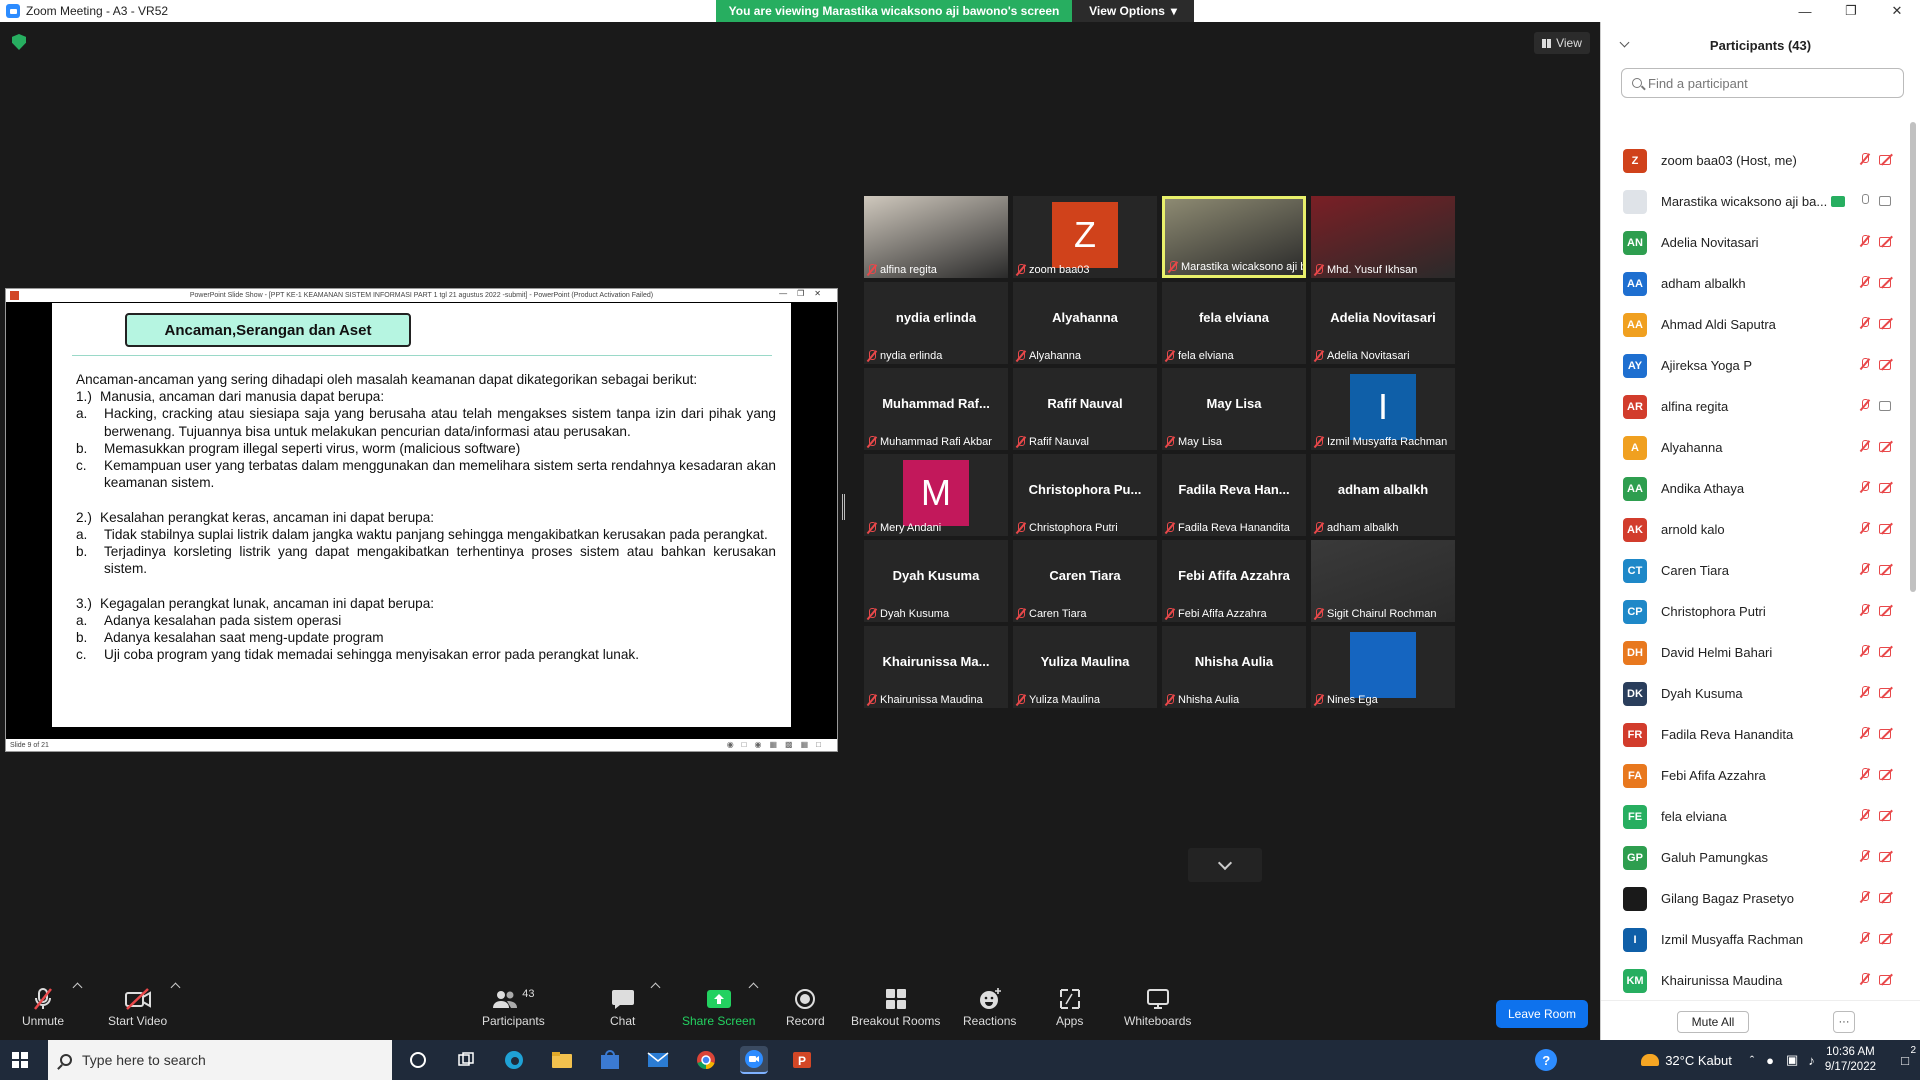  I want to click on leave-room-button: Leave Room, so click(1542, 1014).